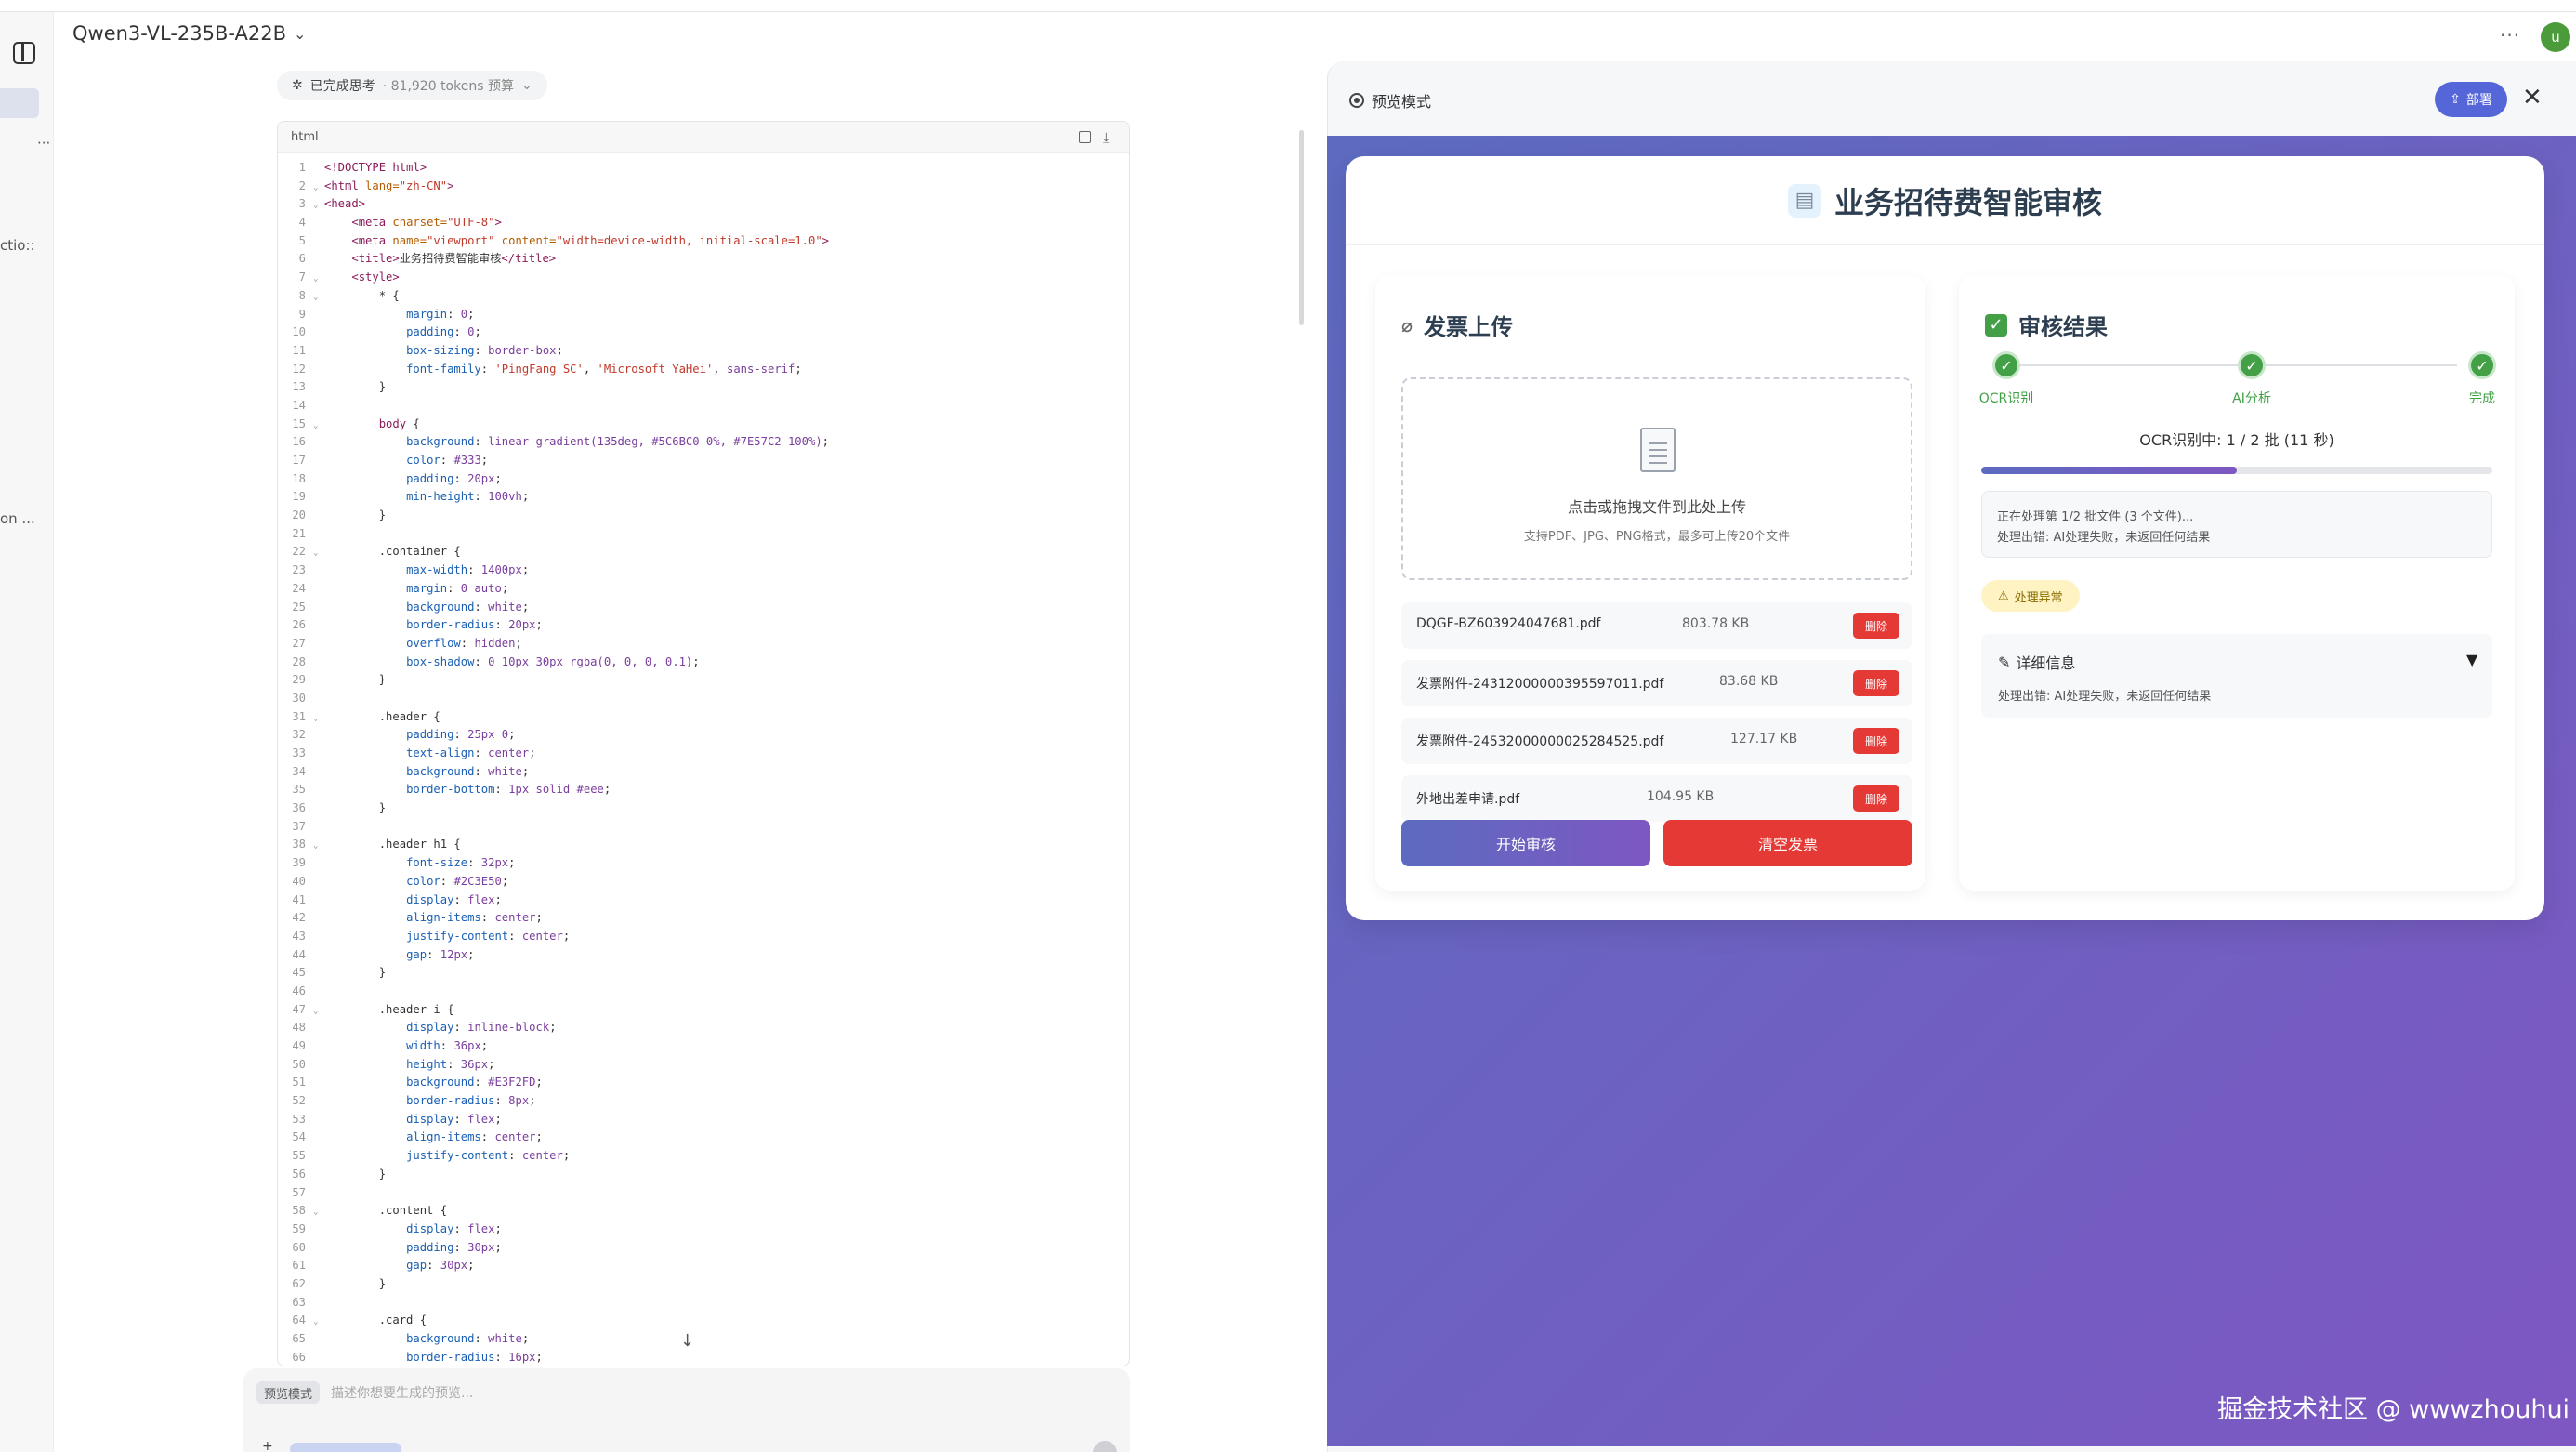  What do you see at coordinates (450, 259) in the screenshot?
I see `code-token: 业务招待费智能审核` at bounding box center [450, 259].